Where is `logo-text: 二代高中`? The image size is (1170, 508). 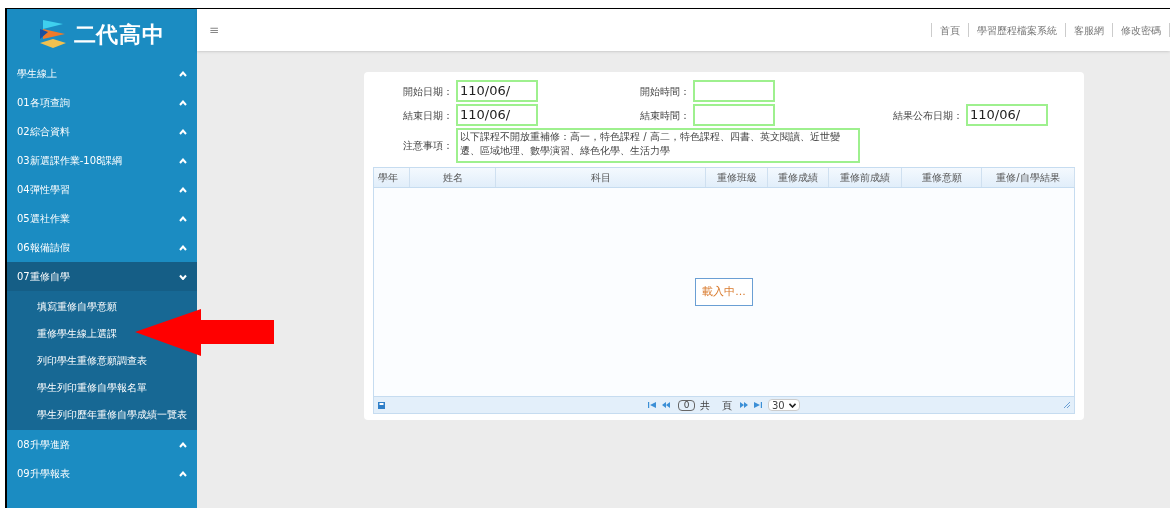
logo-text: 二代高中 is located at coordinates (119, 34).